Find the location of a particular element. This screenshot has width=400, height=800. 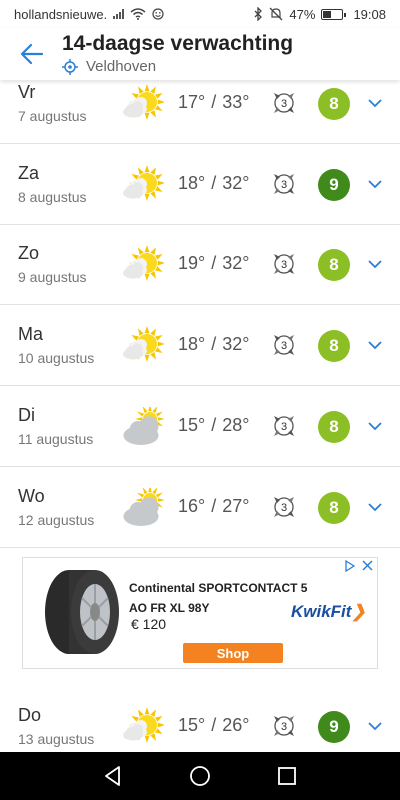

system-nav-bar is located at coordinates (200, 776).